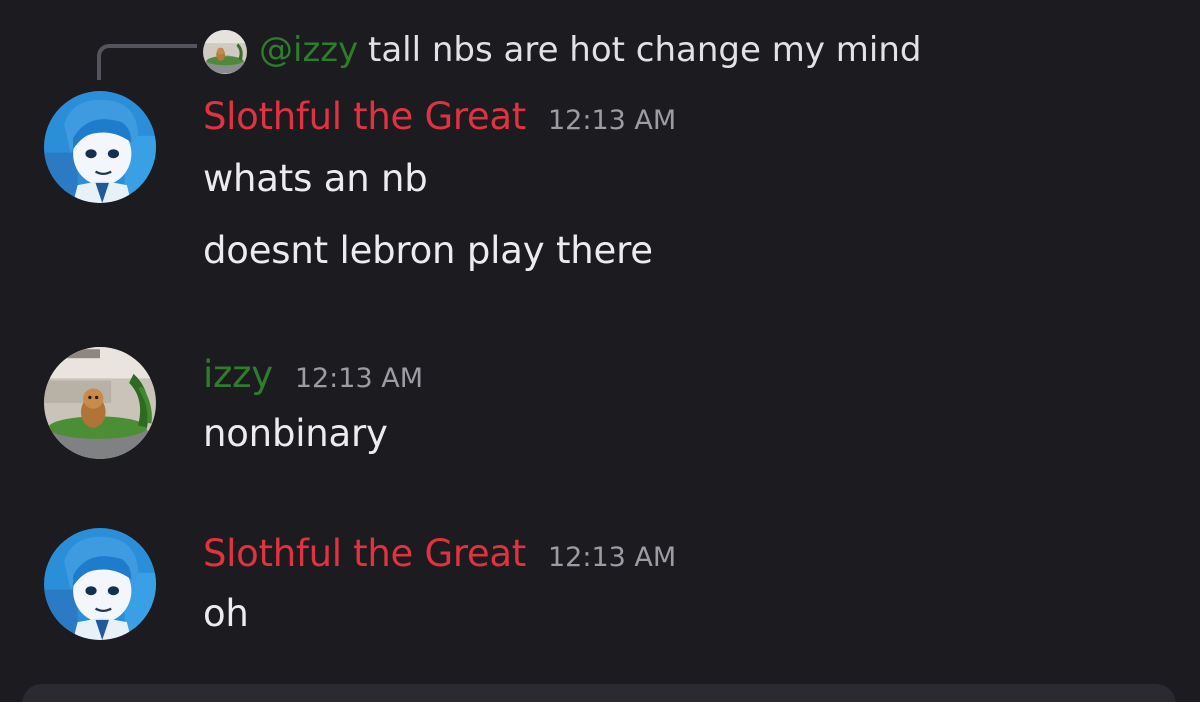  I want to click on username: izzy, so click(238, 374).